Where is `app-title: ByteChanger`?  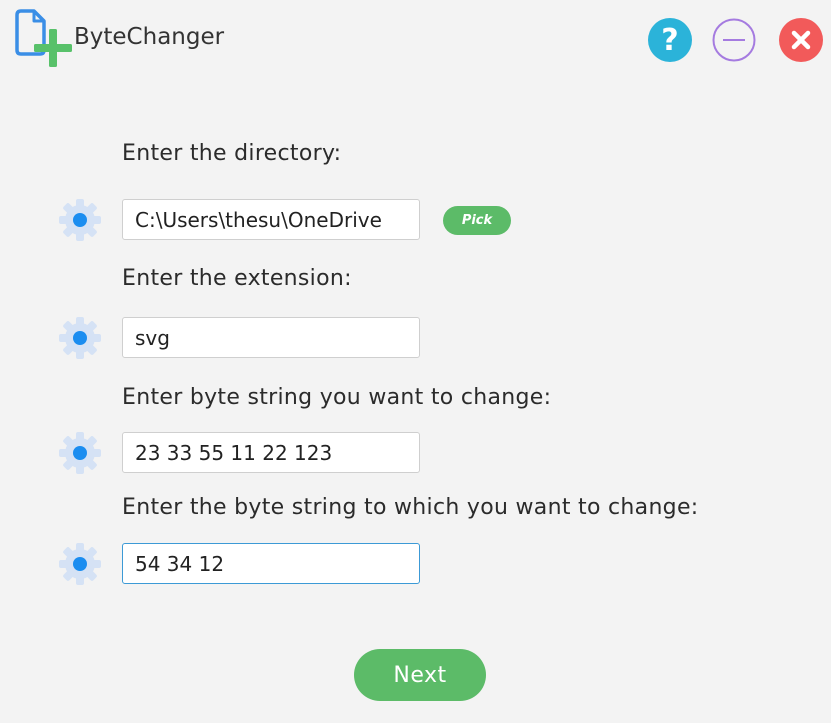 app-title: ByteChanger is located at coordinates (149, 37).